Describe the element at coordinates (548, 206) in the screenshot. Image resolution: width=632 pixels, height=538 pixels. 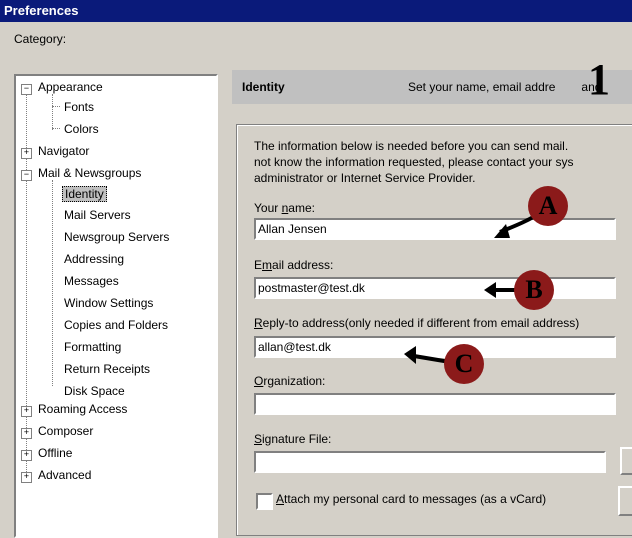
I see `callout-a-icon: A` at that location.